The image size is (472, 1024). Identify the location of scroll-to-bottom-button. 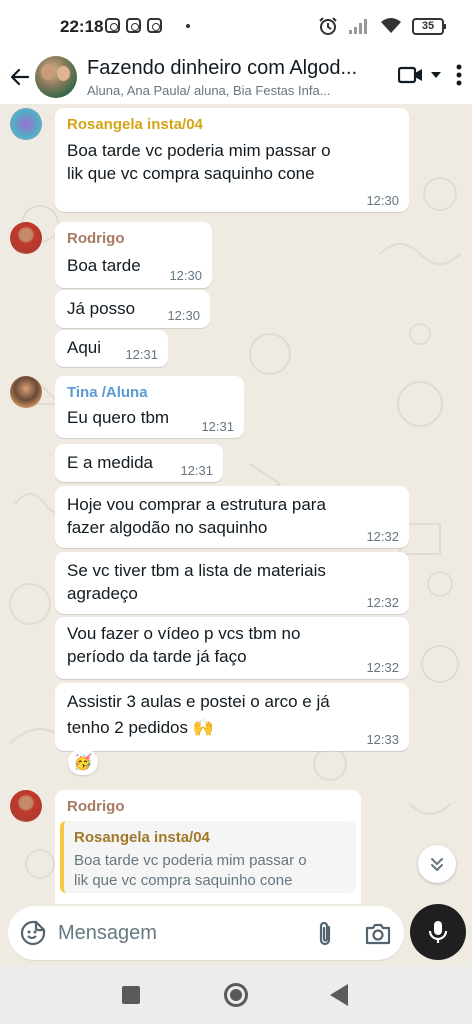
(437, 864).